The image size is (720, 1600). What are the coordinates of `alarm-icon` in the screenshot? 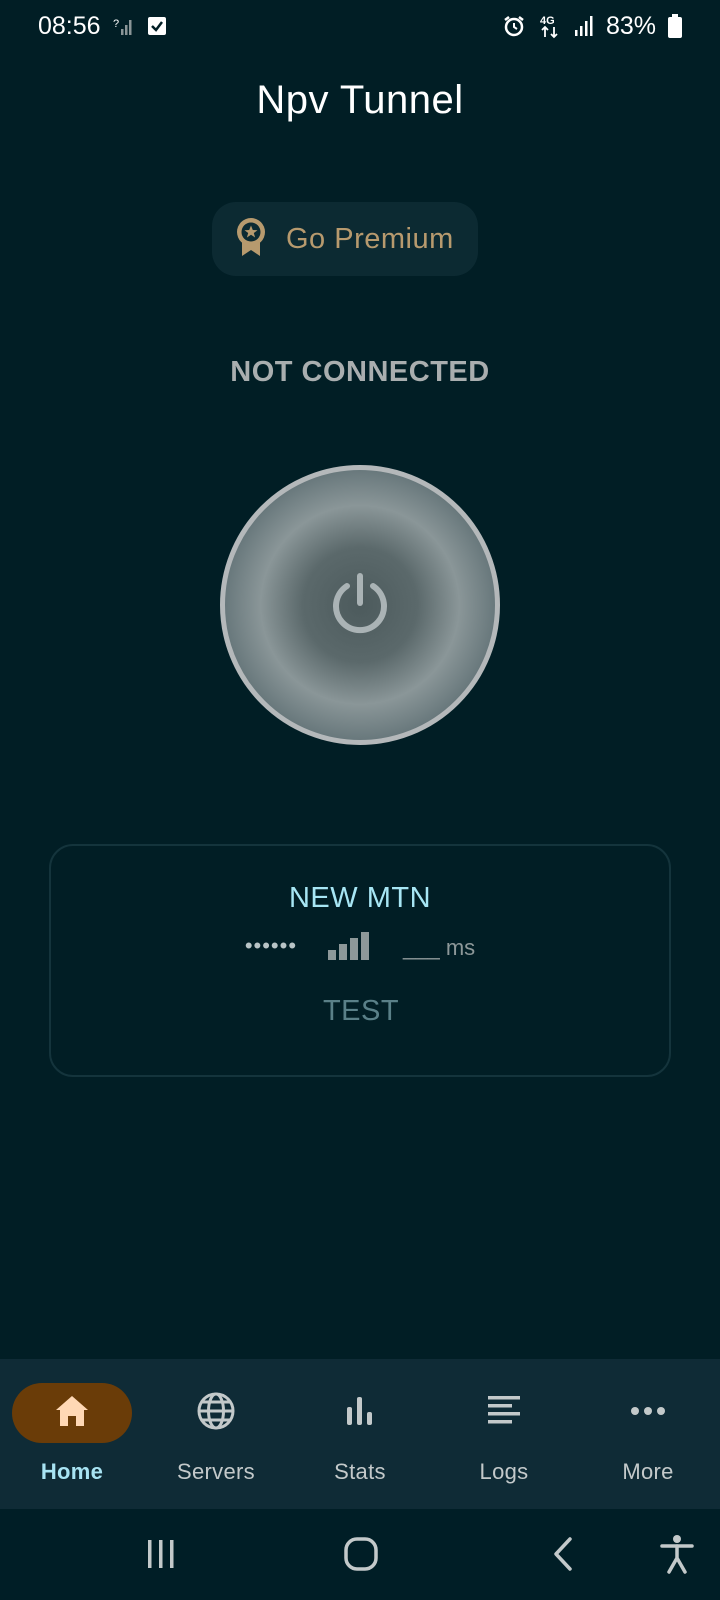 It's located at (514, 26).